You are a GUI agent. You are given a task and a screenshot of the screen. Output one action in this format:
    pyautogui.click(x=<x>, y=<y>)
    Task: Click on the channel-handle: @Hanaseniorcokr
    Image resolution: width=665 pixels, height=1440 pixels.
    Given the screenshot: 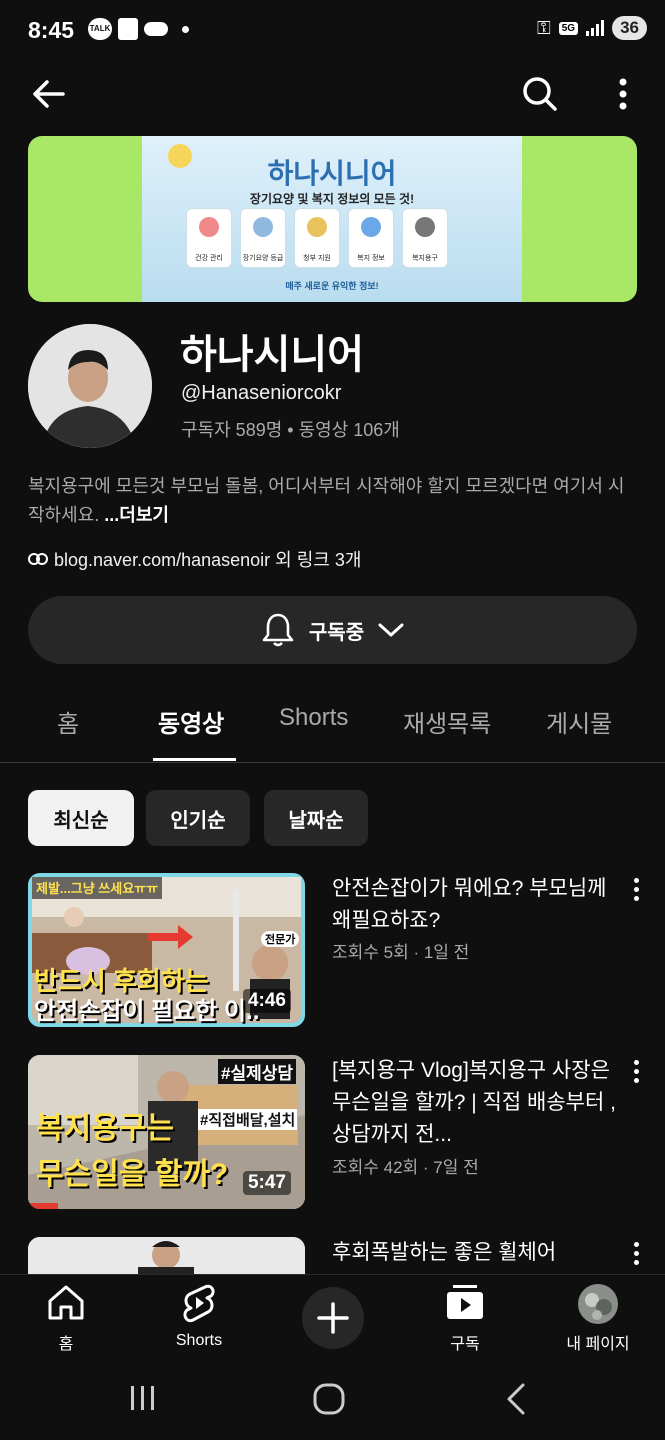 What is the action you would take?
    pyautogui.click(x=261, y=393)
    